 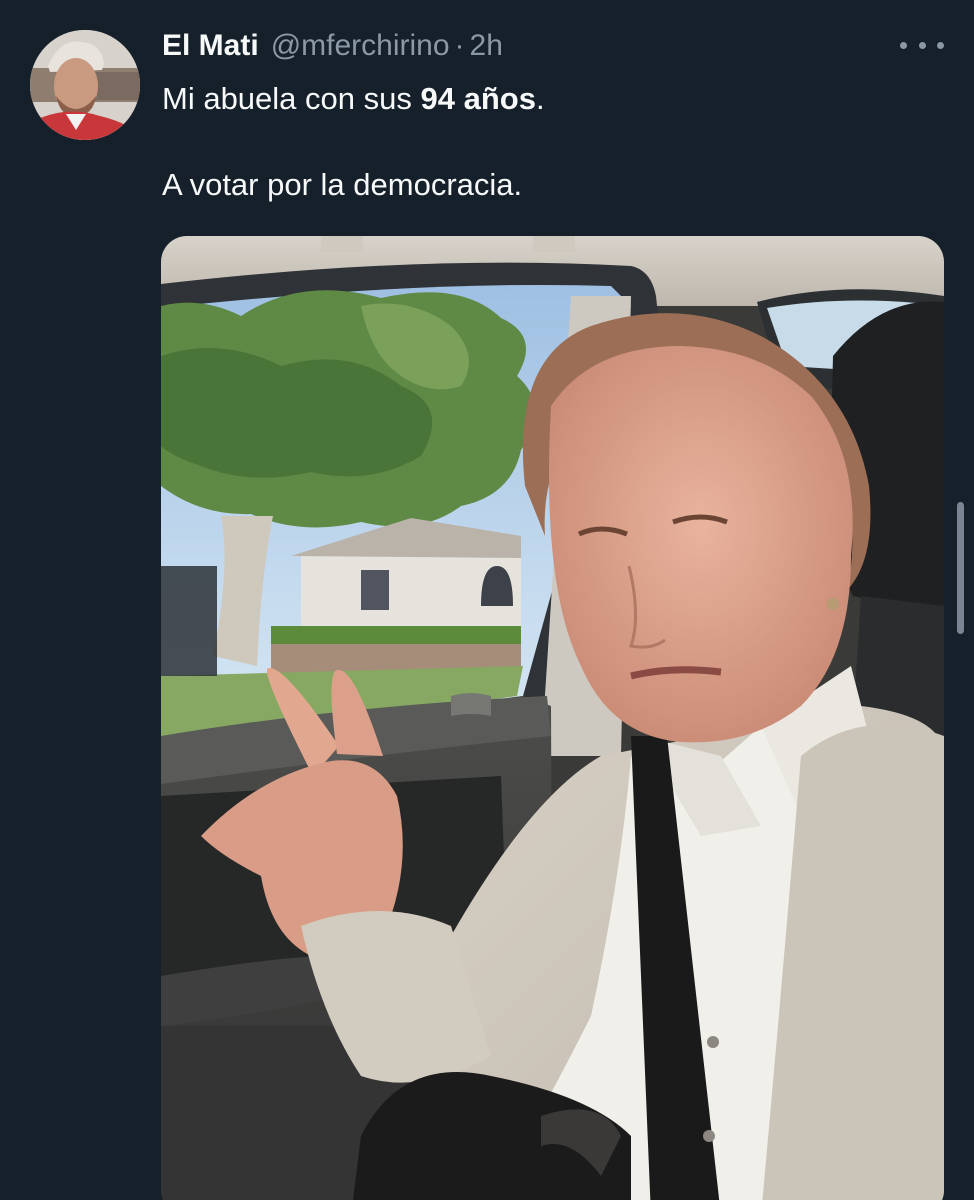 What do you see at coordinates (342, 184) in the screenshot?
I see `tweet-text-line-2: A votar por la democracia.` at bounding box center [342, 184].